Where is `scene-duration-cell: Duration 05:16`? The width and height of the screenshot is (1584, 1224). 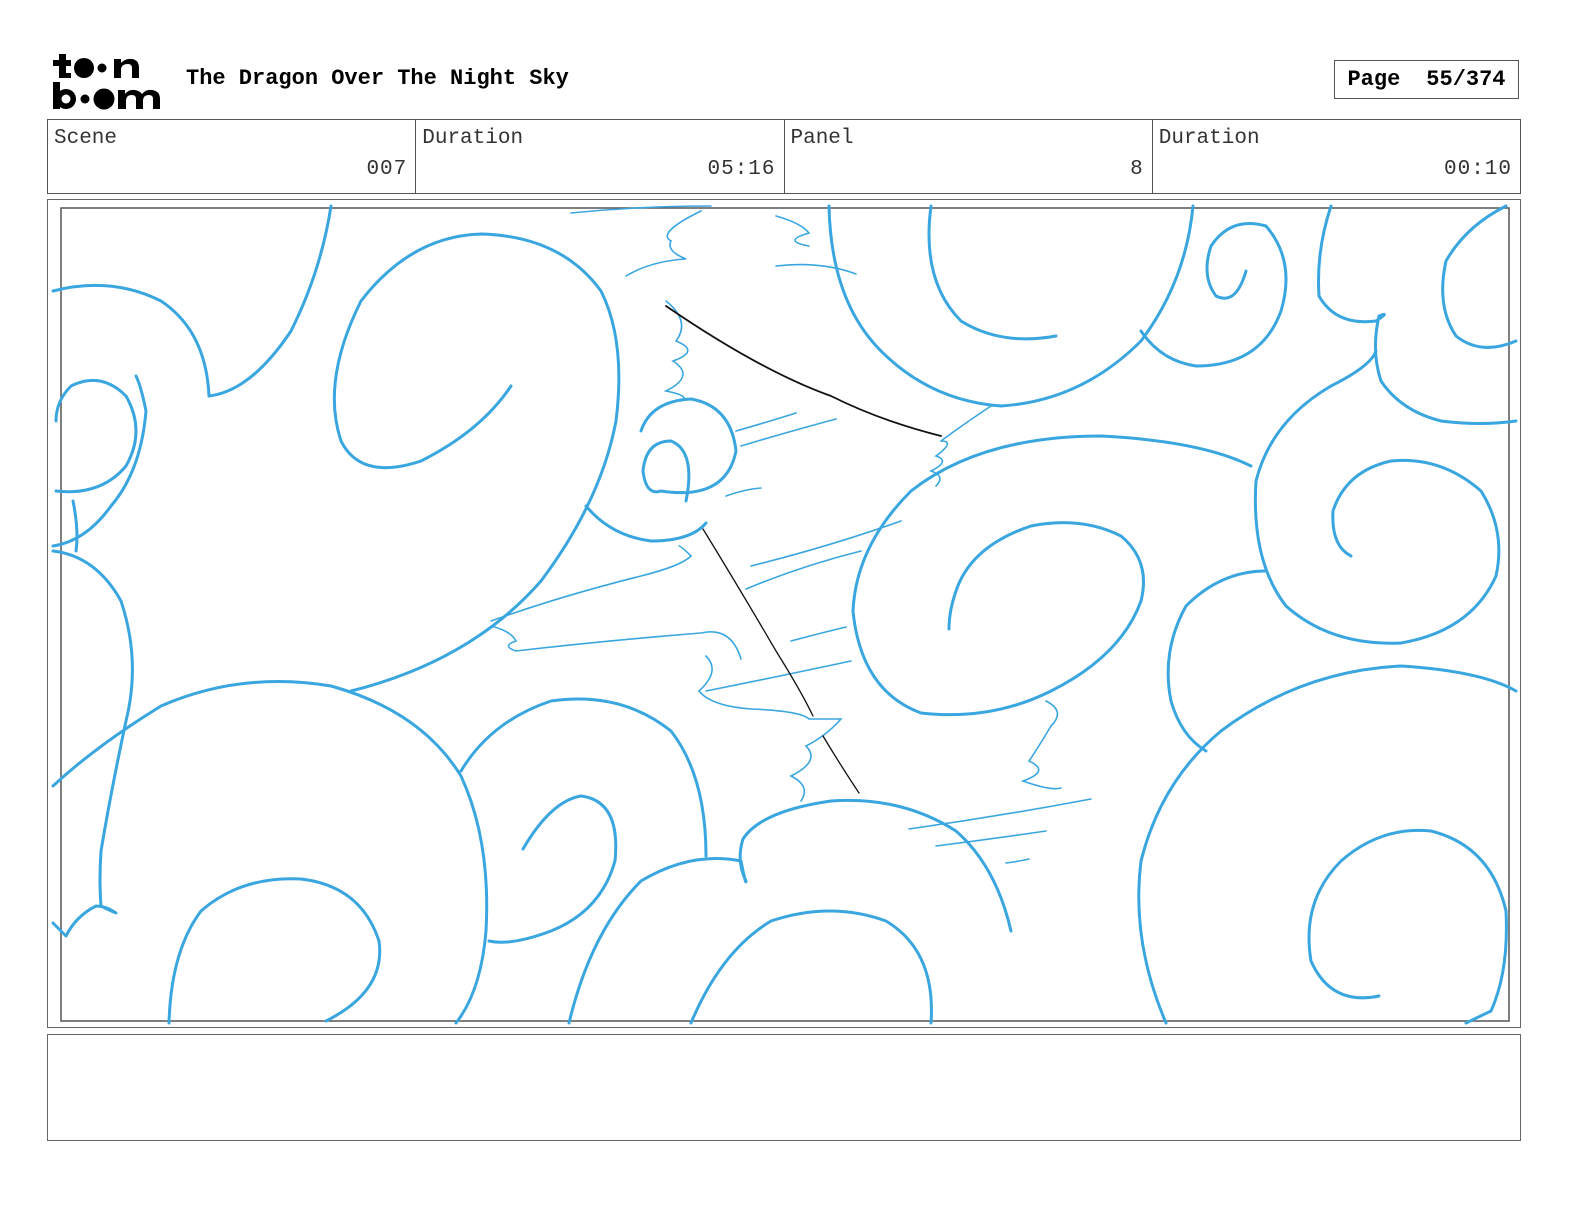
scene-duration-cell: Duration 05:16 is located at coordinates (600, 156).